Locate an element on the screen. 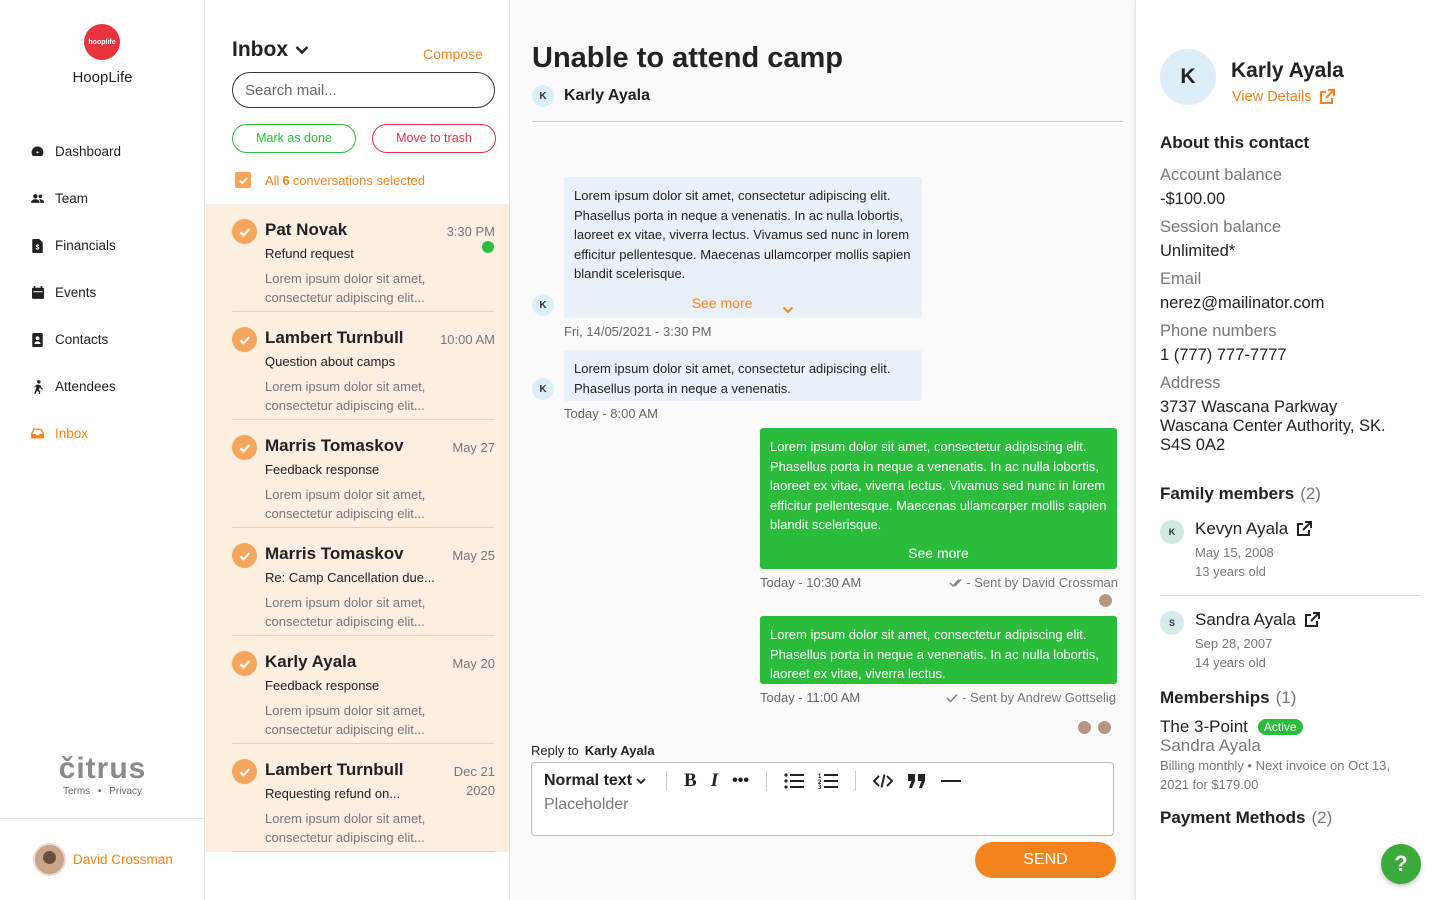 The width and height of the screenshot is (1440, 900). conversation-subject: Question about camps is located at coordinates (330, 361).